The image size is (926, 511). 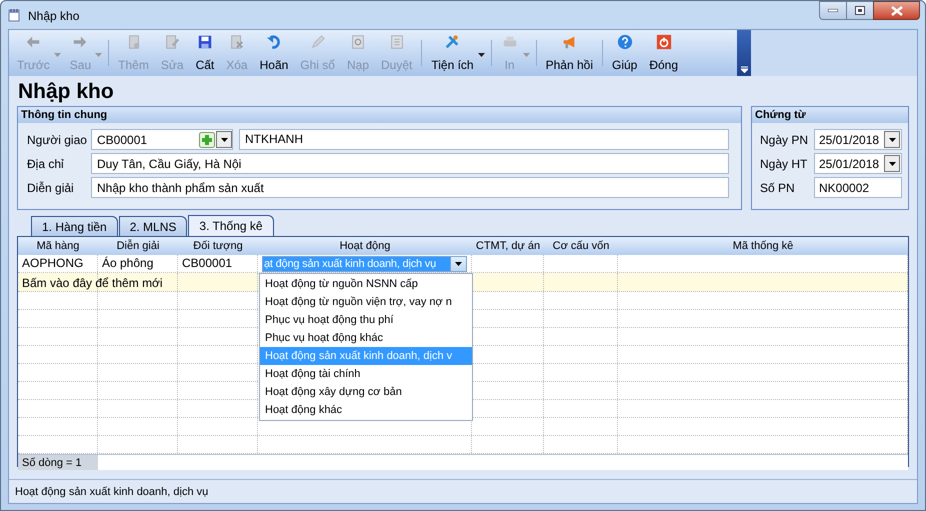 I want to click on maximize-button, so click(x=860, y=10).